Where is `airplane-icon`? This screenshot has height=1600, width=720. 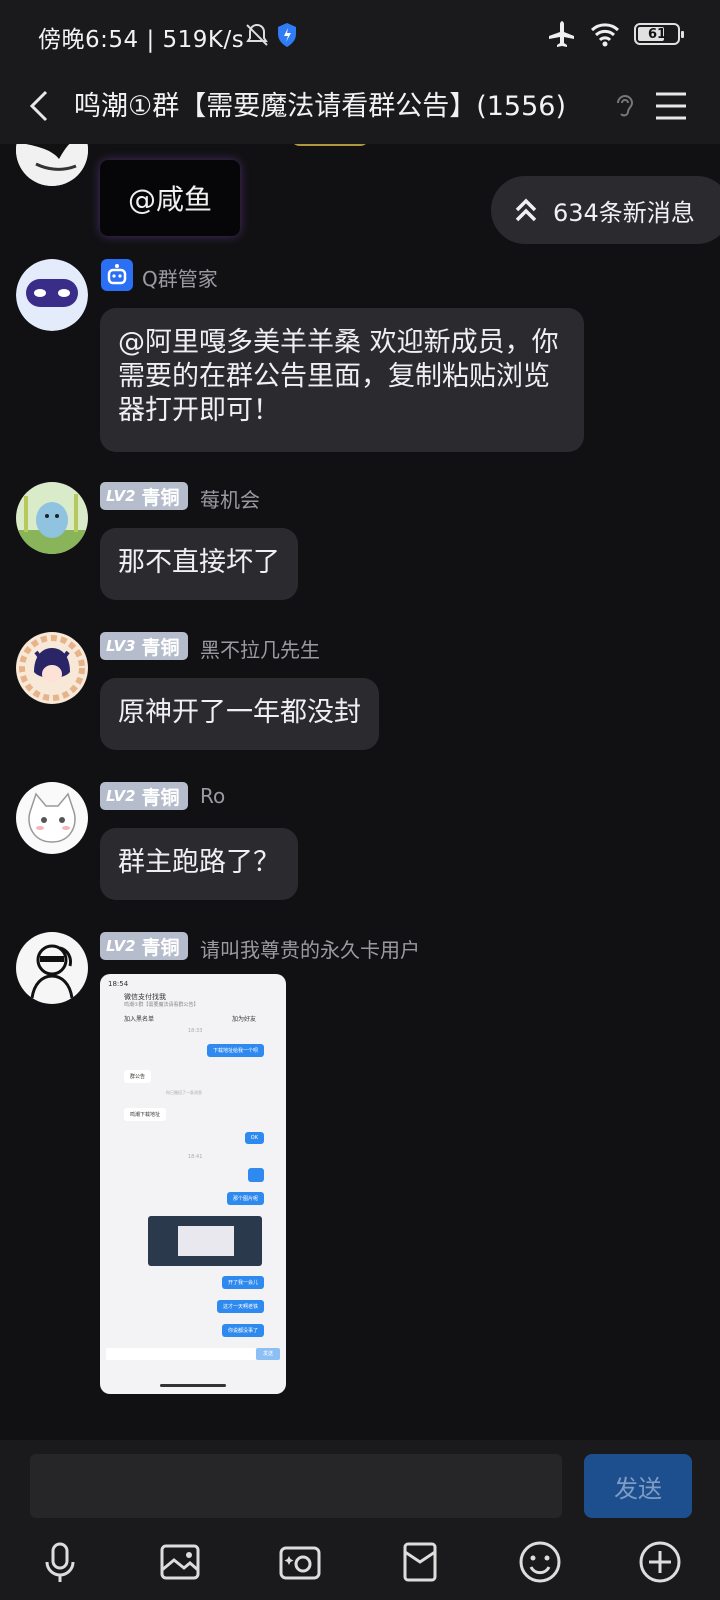
airplane-icon is located at coordinates (561, 34).